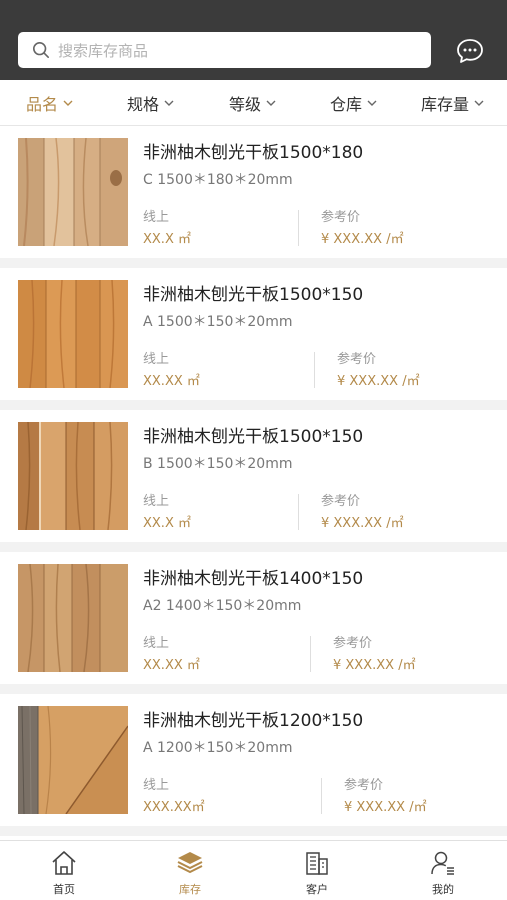  I want to click on bottom-tab-bar: 首页 库存 客户 我的, so click(253, 870).